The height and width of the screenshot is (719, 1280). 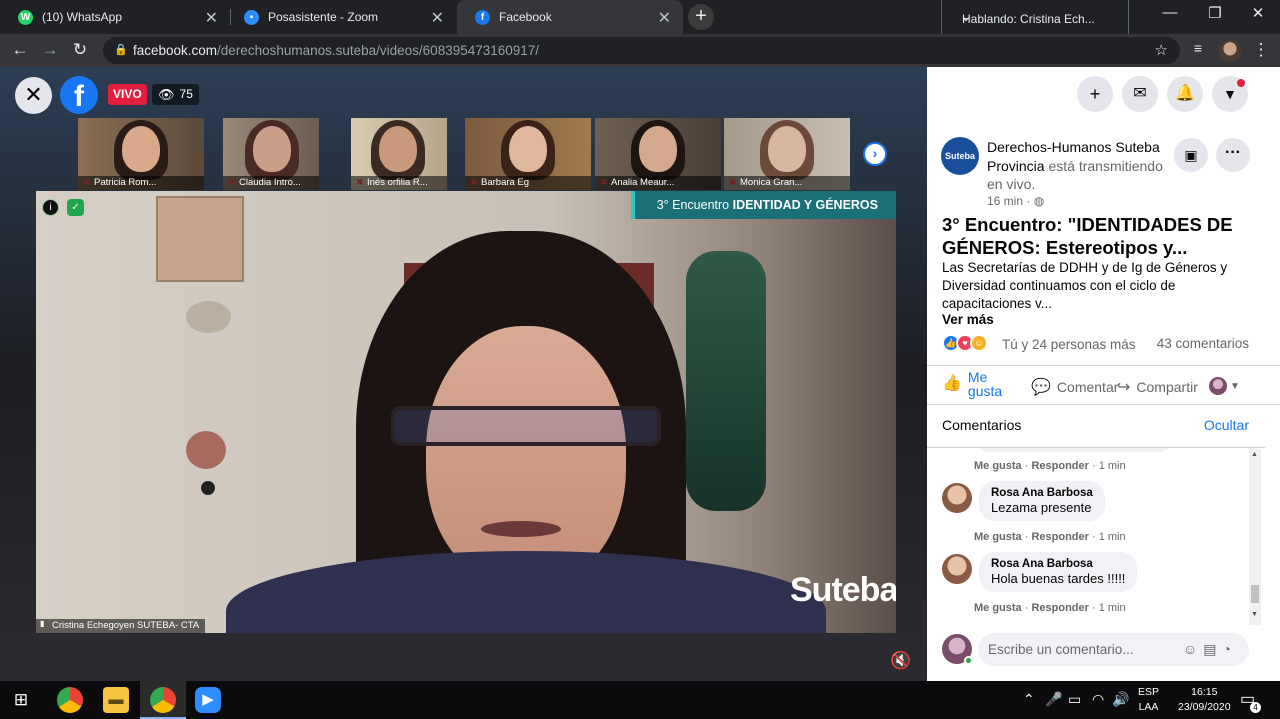 What do you see at coordinates (1149, 692) in the screenshot?
I see `language-code: ESP` at bounding box center [1149, 692].